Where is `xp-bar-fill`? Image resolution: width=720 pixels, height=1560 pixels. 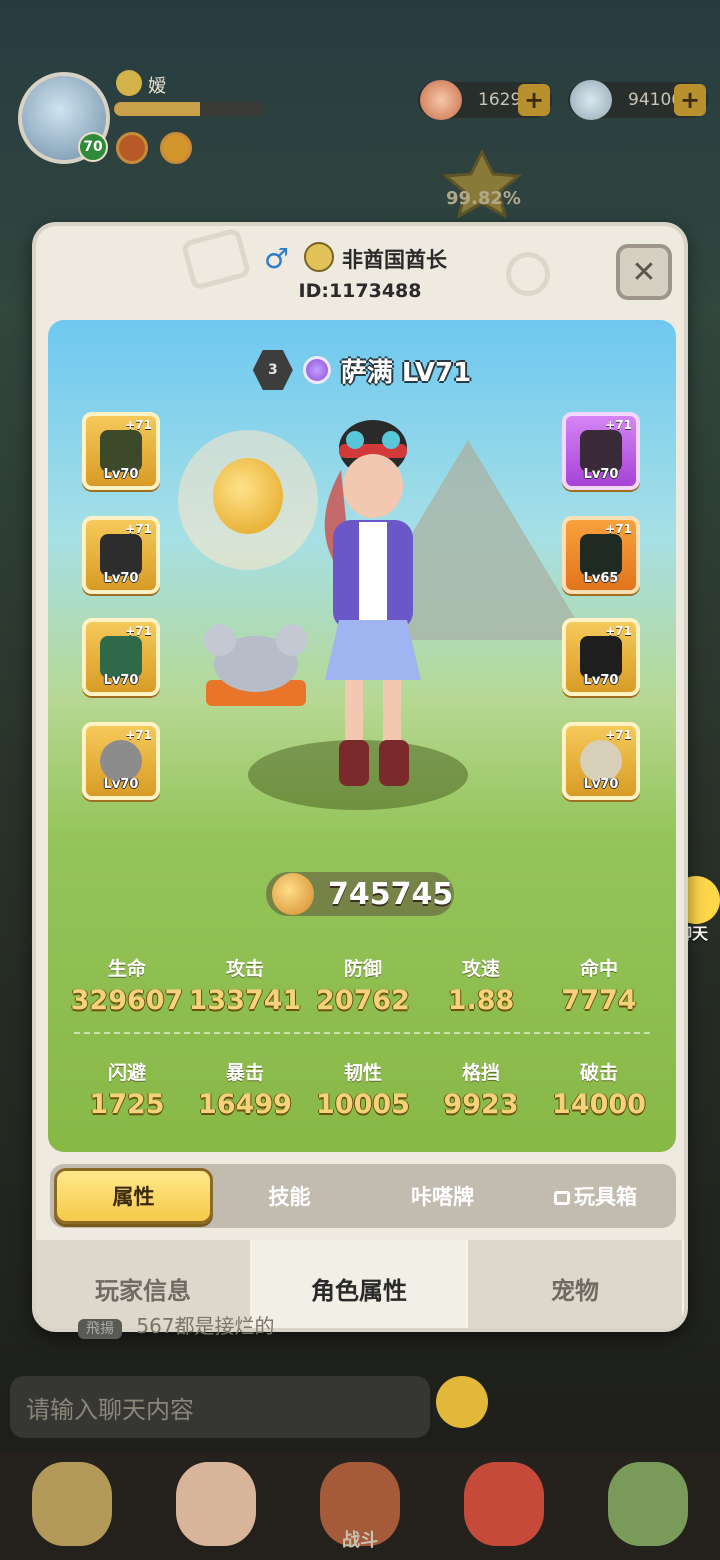 xp-bar-fill is located at coordinates (157, 109).